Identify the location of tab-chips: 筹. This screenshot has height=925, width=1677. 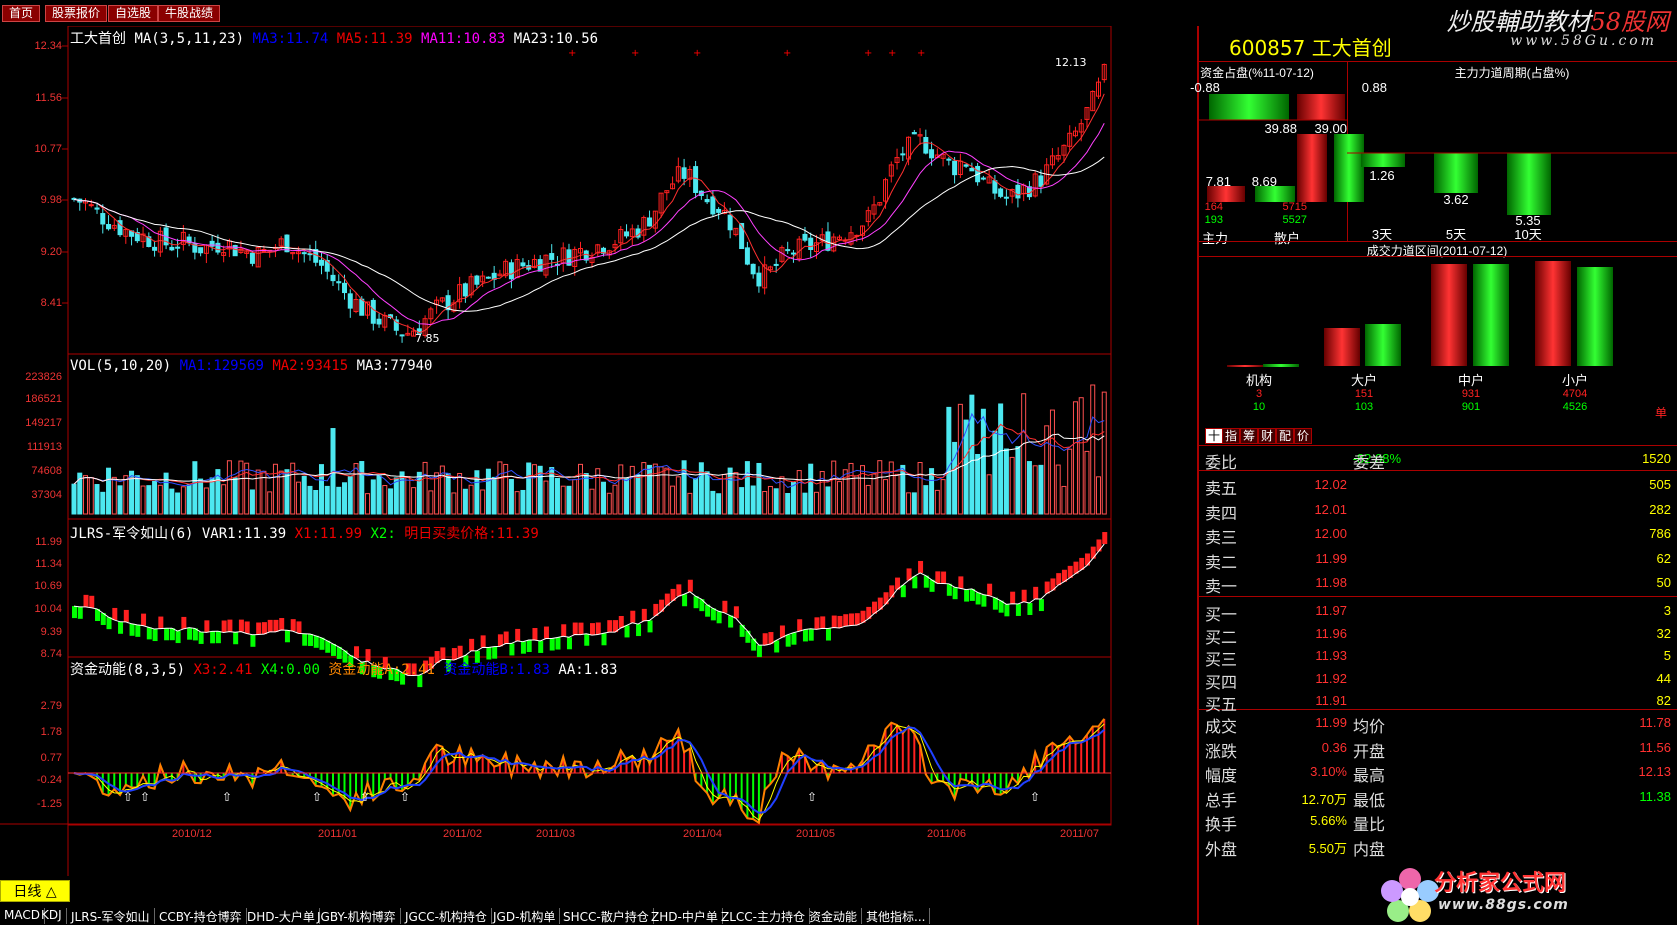
(1249, 436).